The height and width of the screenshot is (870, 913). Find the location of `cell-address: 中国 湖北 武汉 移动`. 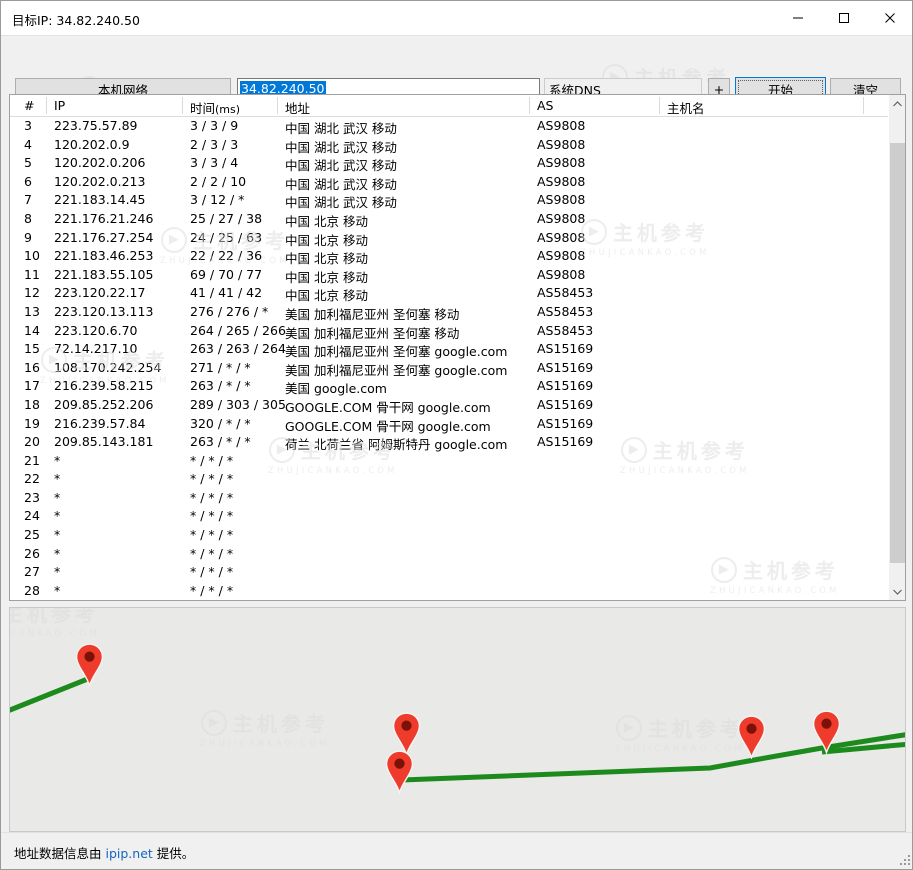

cell-address: 中国 湖北 武汉 移动 is located at coordinates (341, 147).